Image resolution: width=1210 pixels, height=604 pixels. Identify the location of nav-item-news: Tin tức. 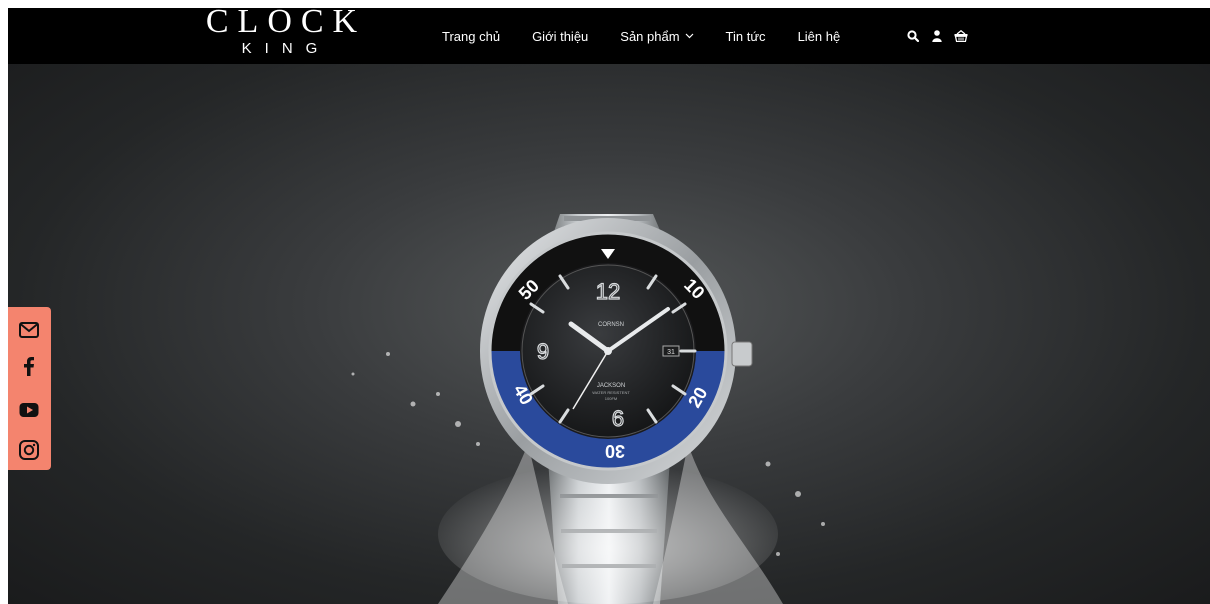
(746, 36).